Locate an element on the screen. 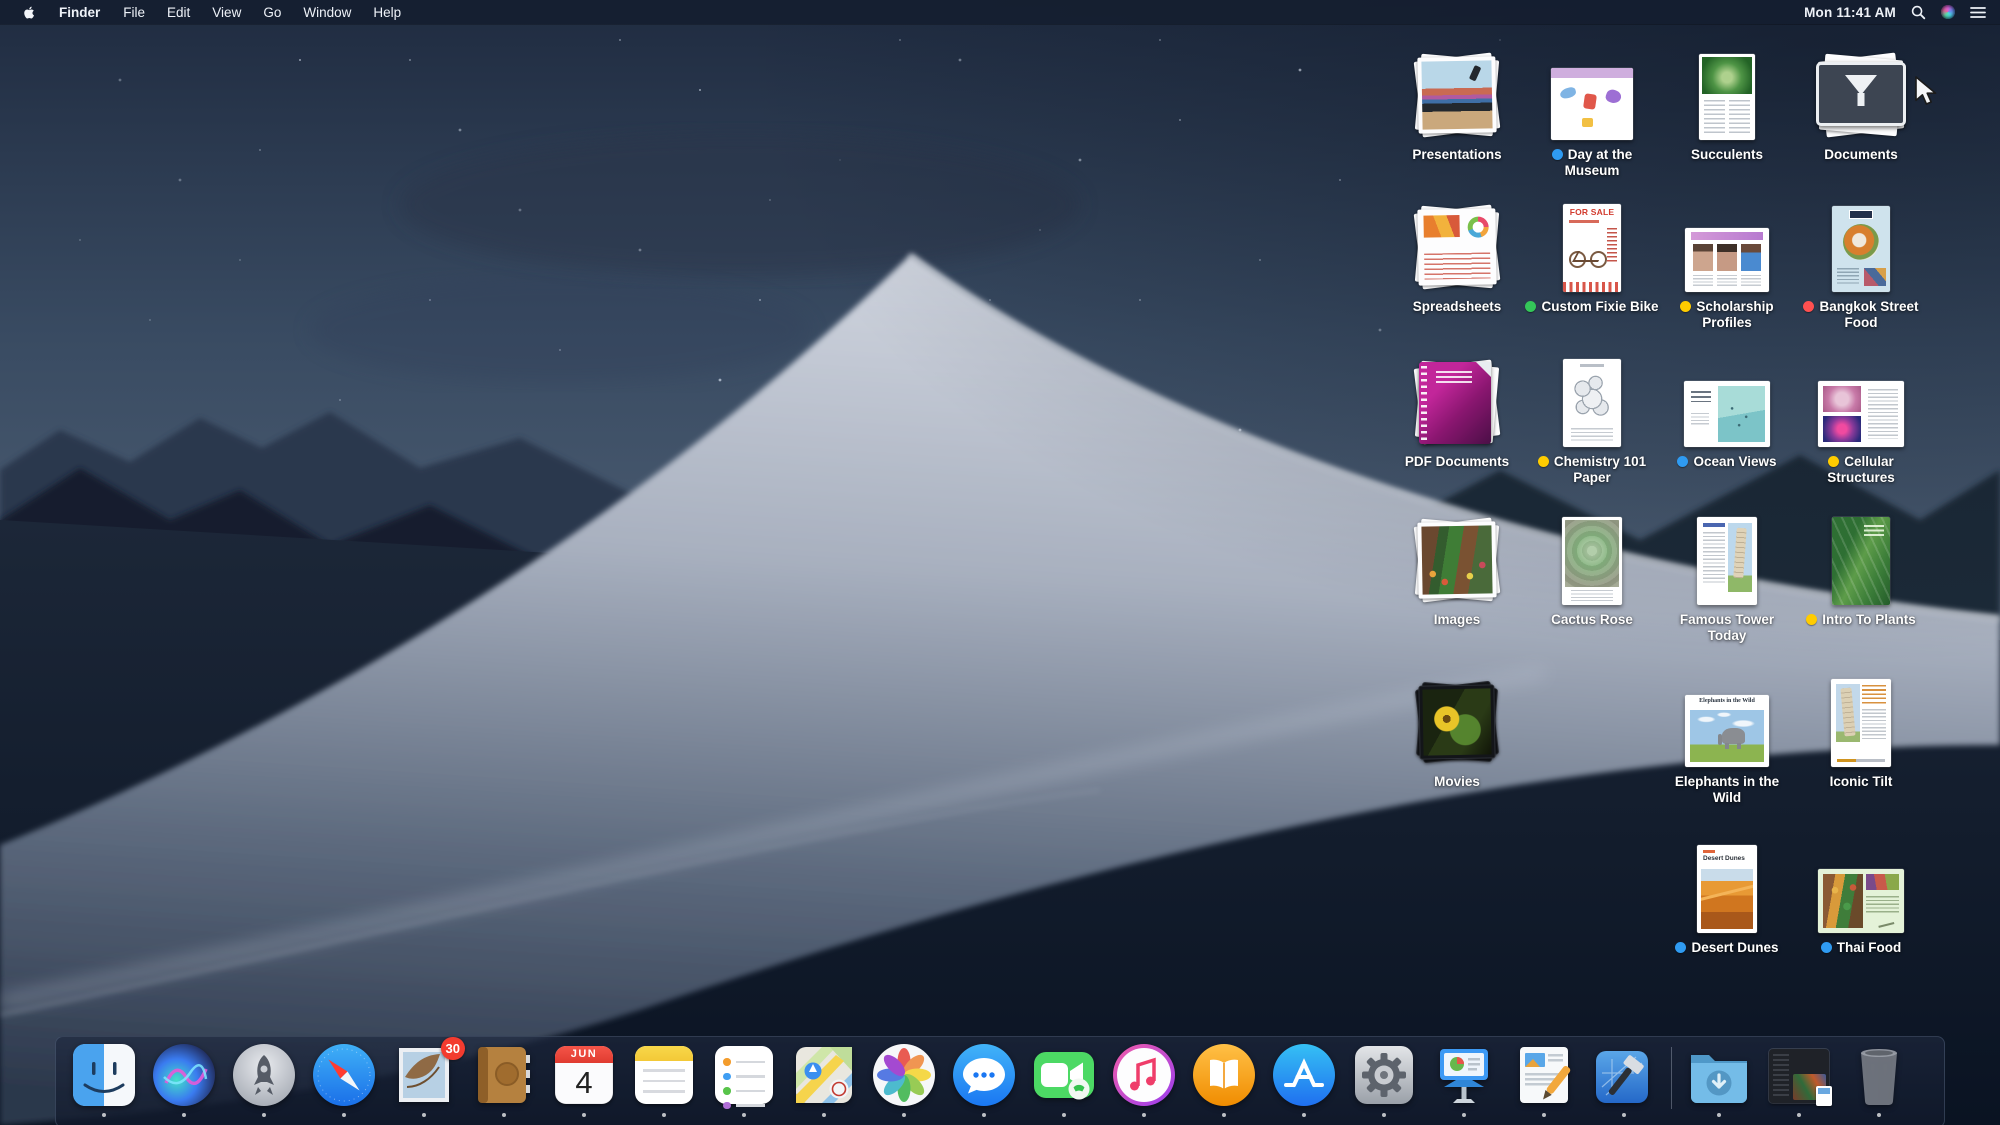 The image size is (2000, 1125). dock-facetime-icon is located at coordinates (1064, 1080).